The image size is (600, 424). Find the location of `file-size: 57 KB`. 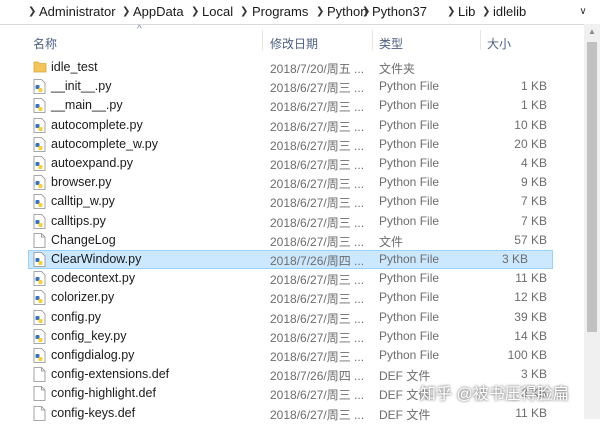

file-size: 57 KB is located at coordinates (530, 239).